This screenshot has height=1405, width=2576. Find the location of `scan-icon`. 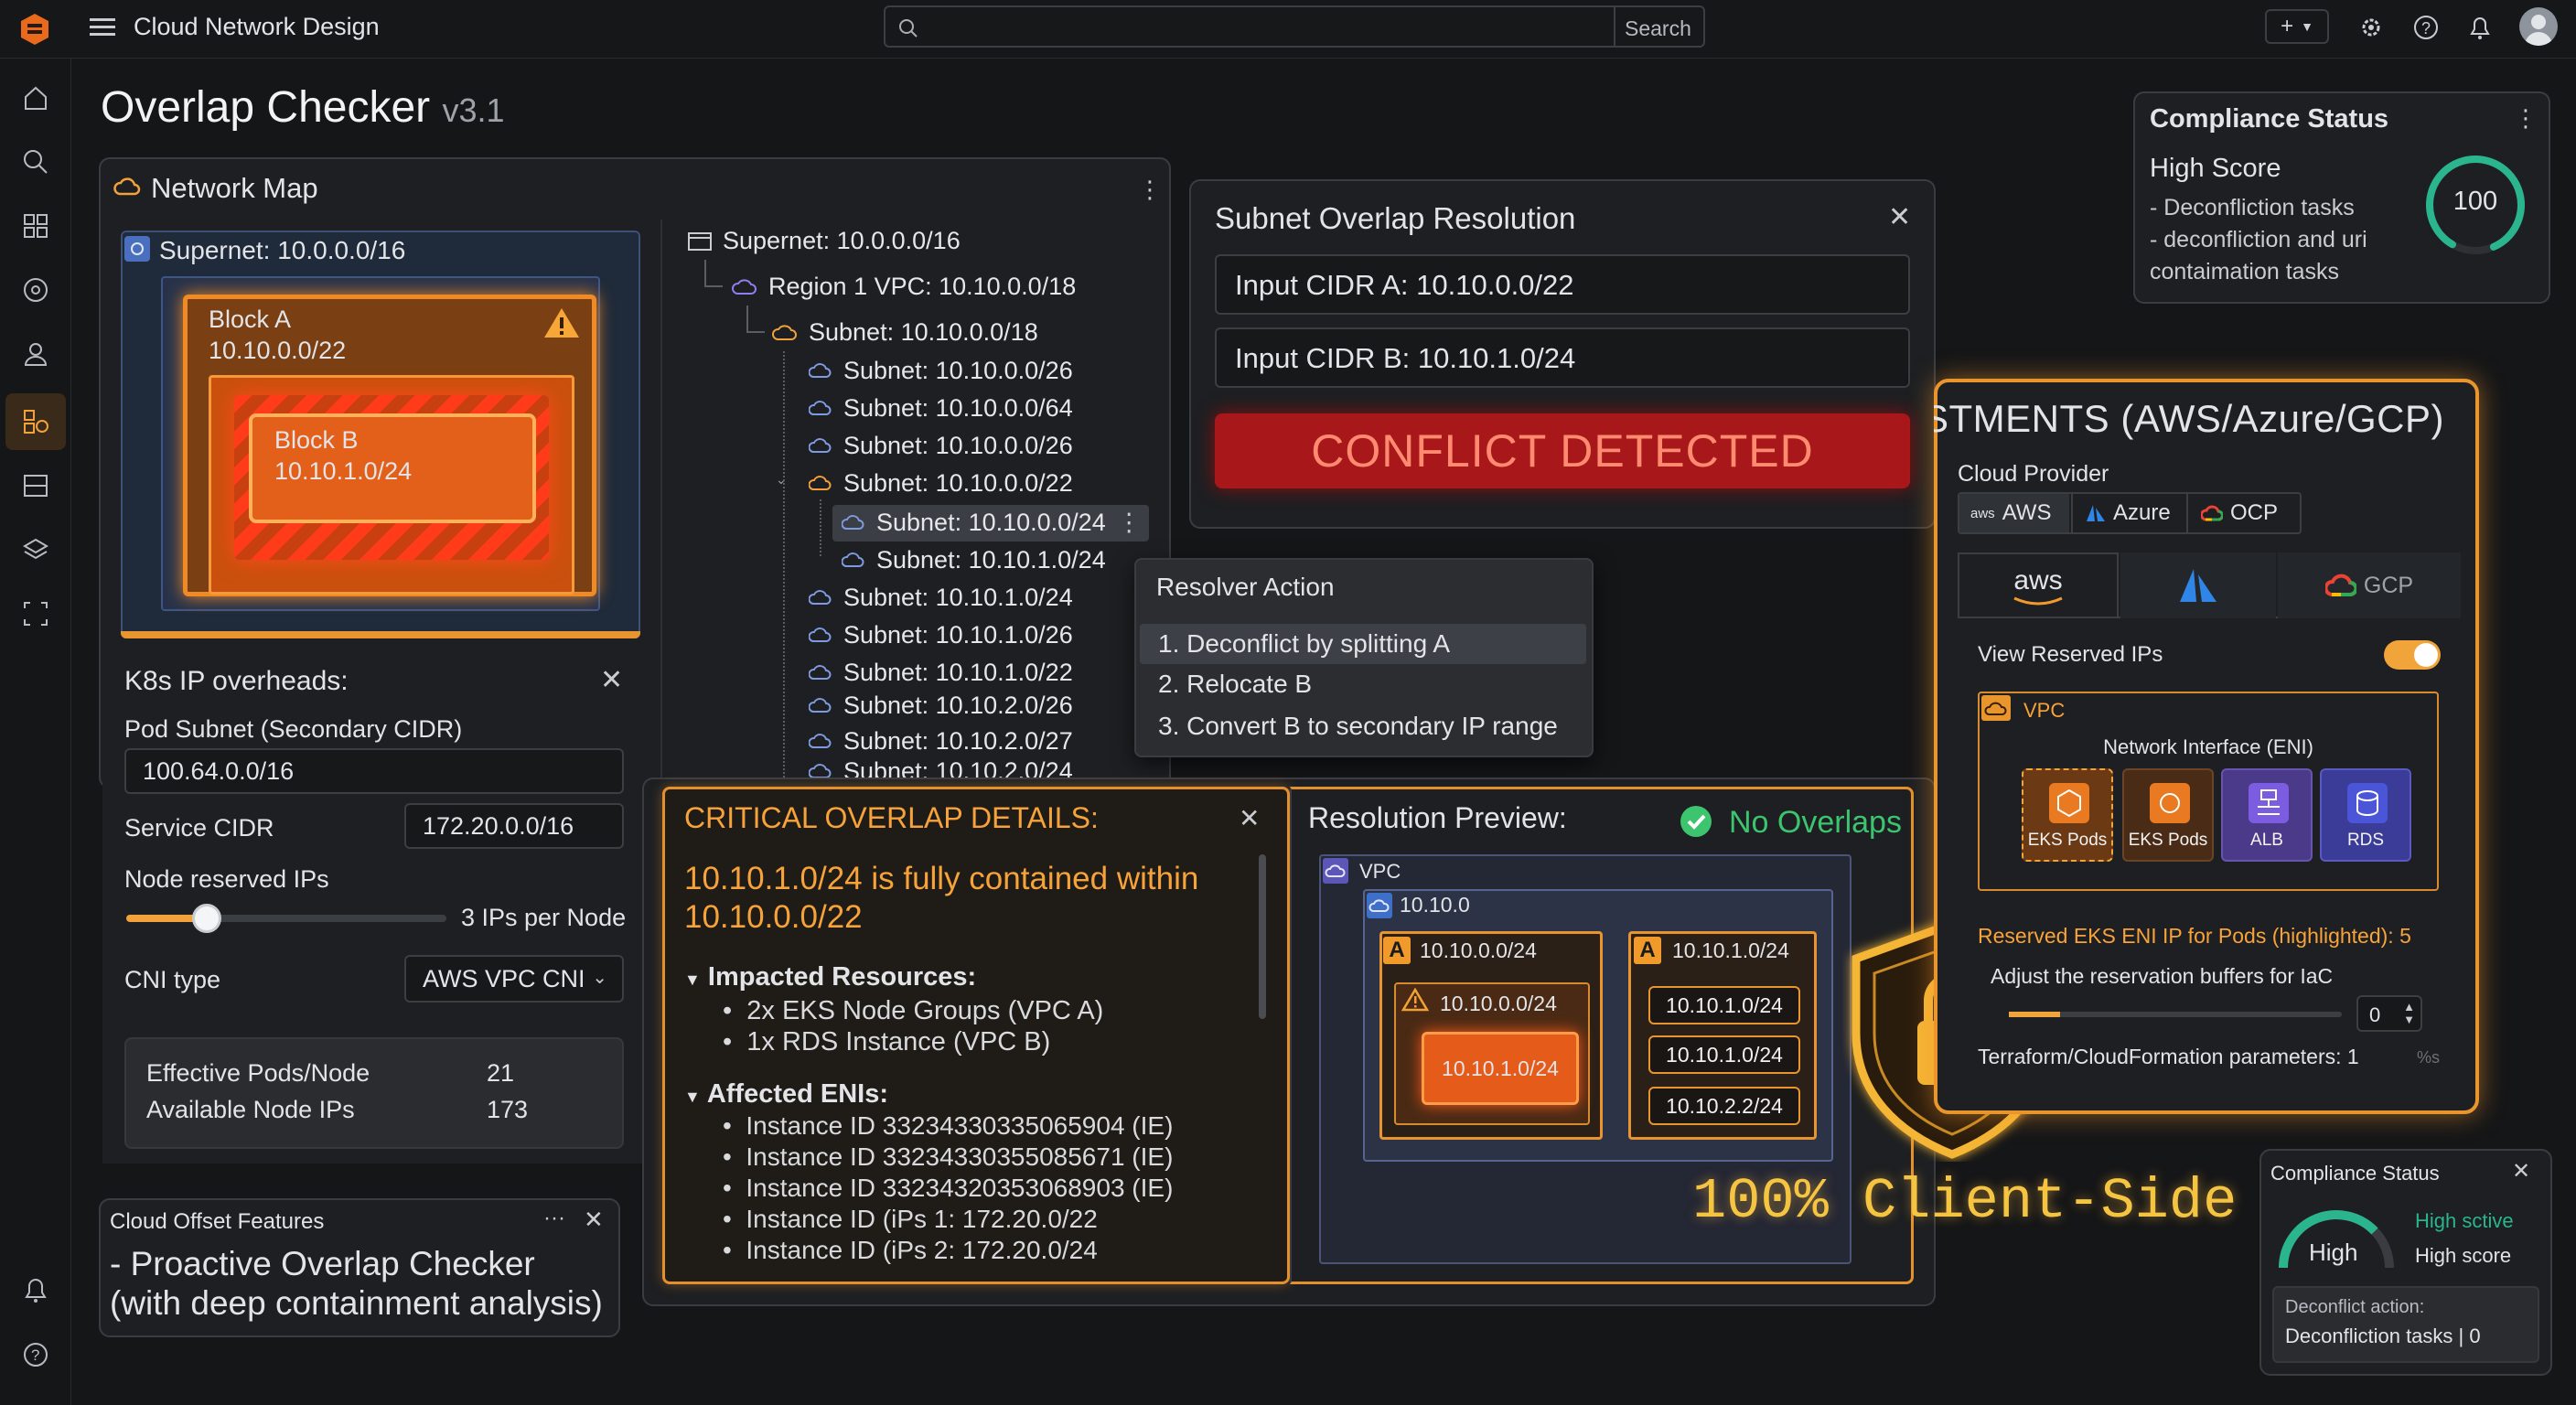

scan-icon is located at coordinates (36, 614).